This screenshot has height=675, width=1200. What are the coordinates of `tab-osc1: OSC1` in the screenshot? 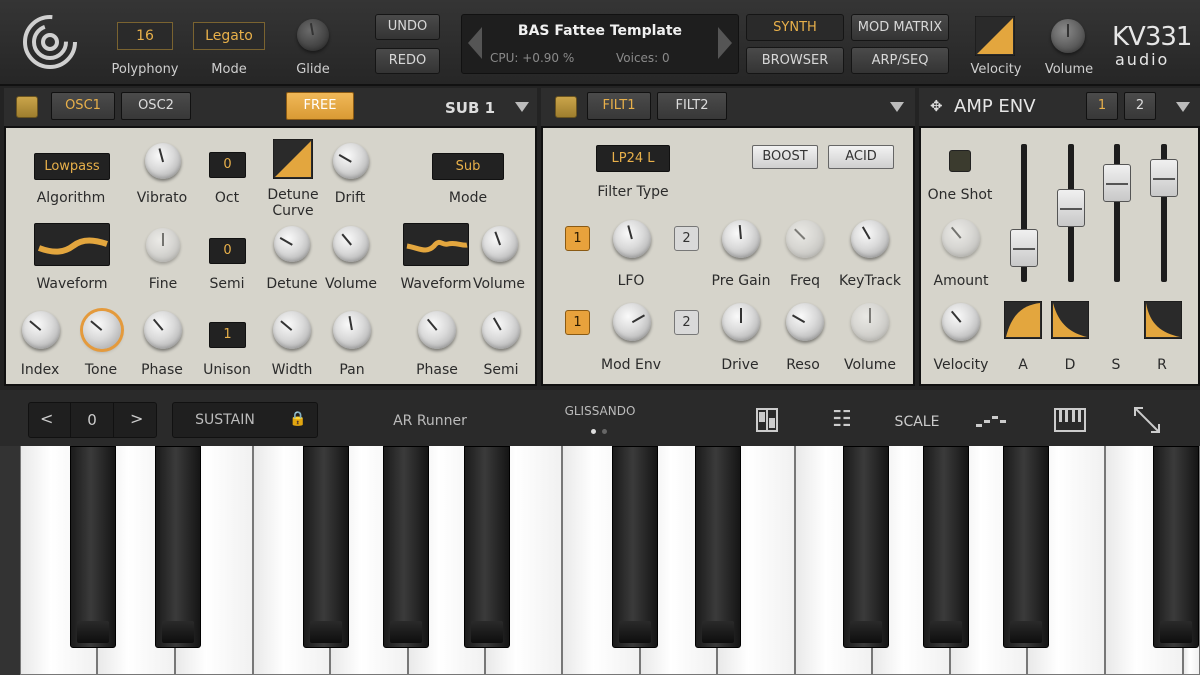 It's located at (83, 106).